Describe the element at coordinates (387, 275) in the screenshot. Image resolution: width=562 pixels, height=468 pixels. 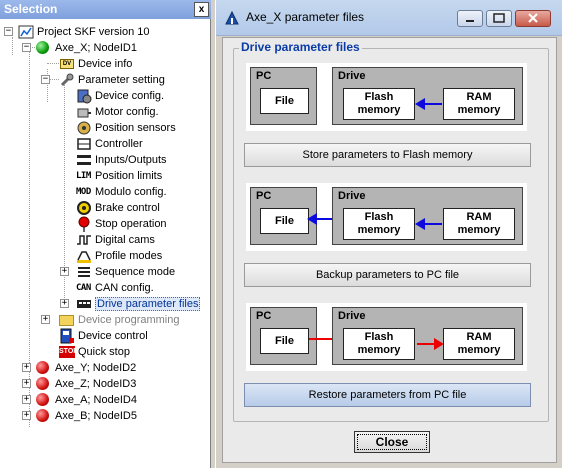
I see `backup-to-pc-button: Backup parameters to PC file` at that location.